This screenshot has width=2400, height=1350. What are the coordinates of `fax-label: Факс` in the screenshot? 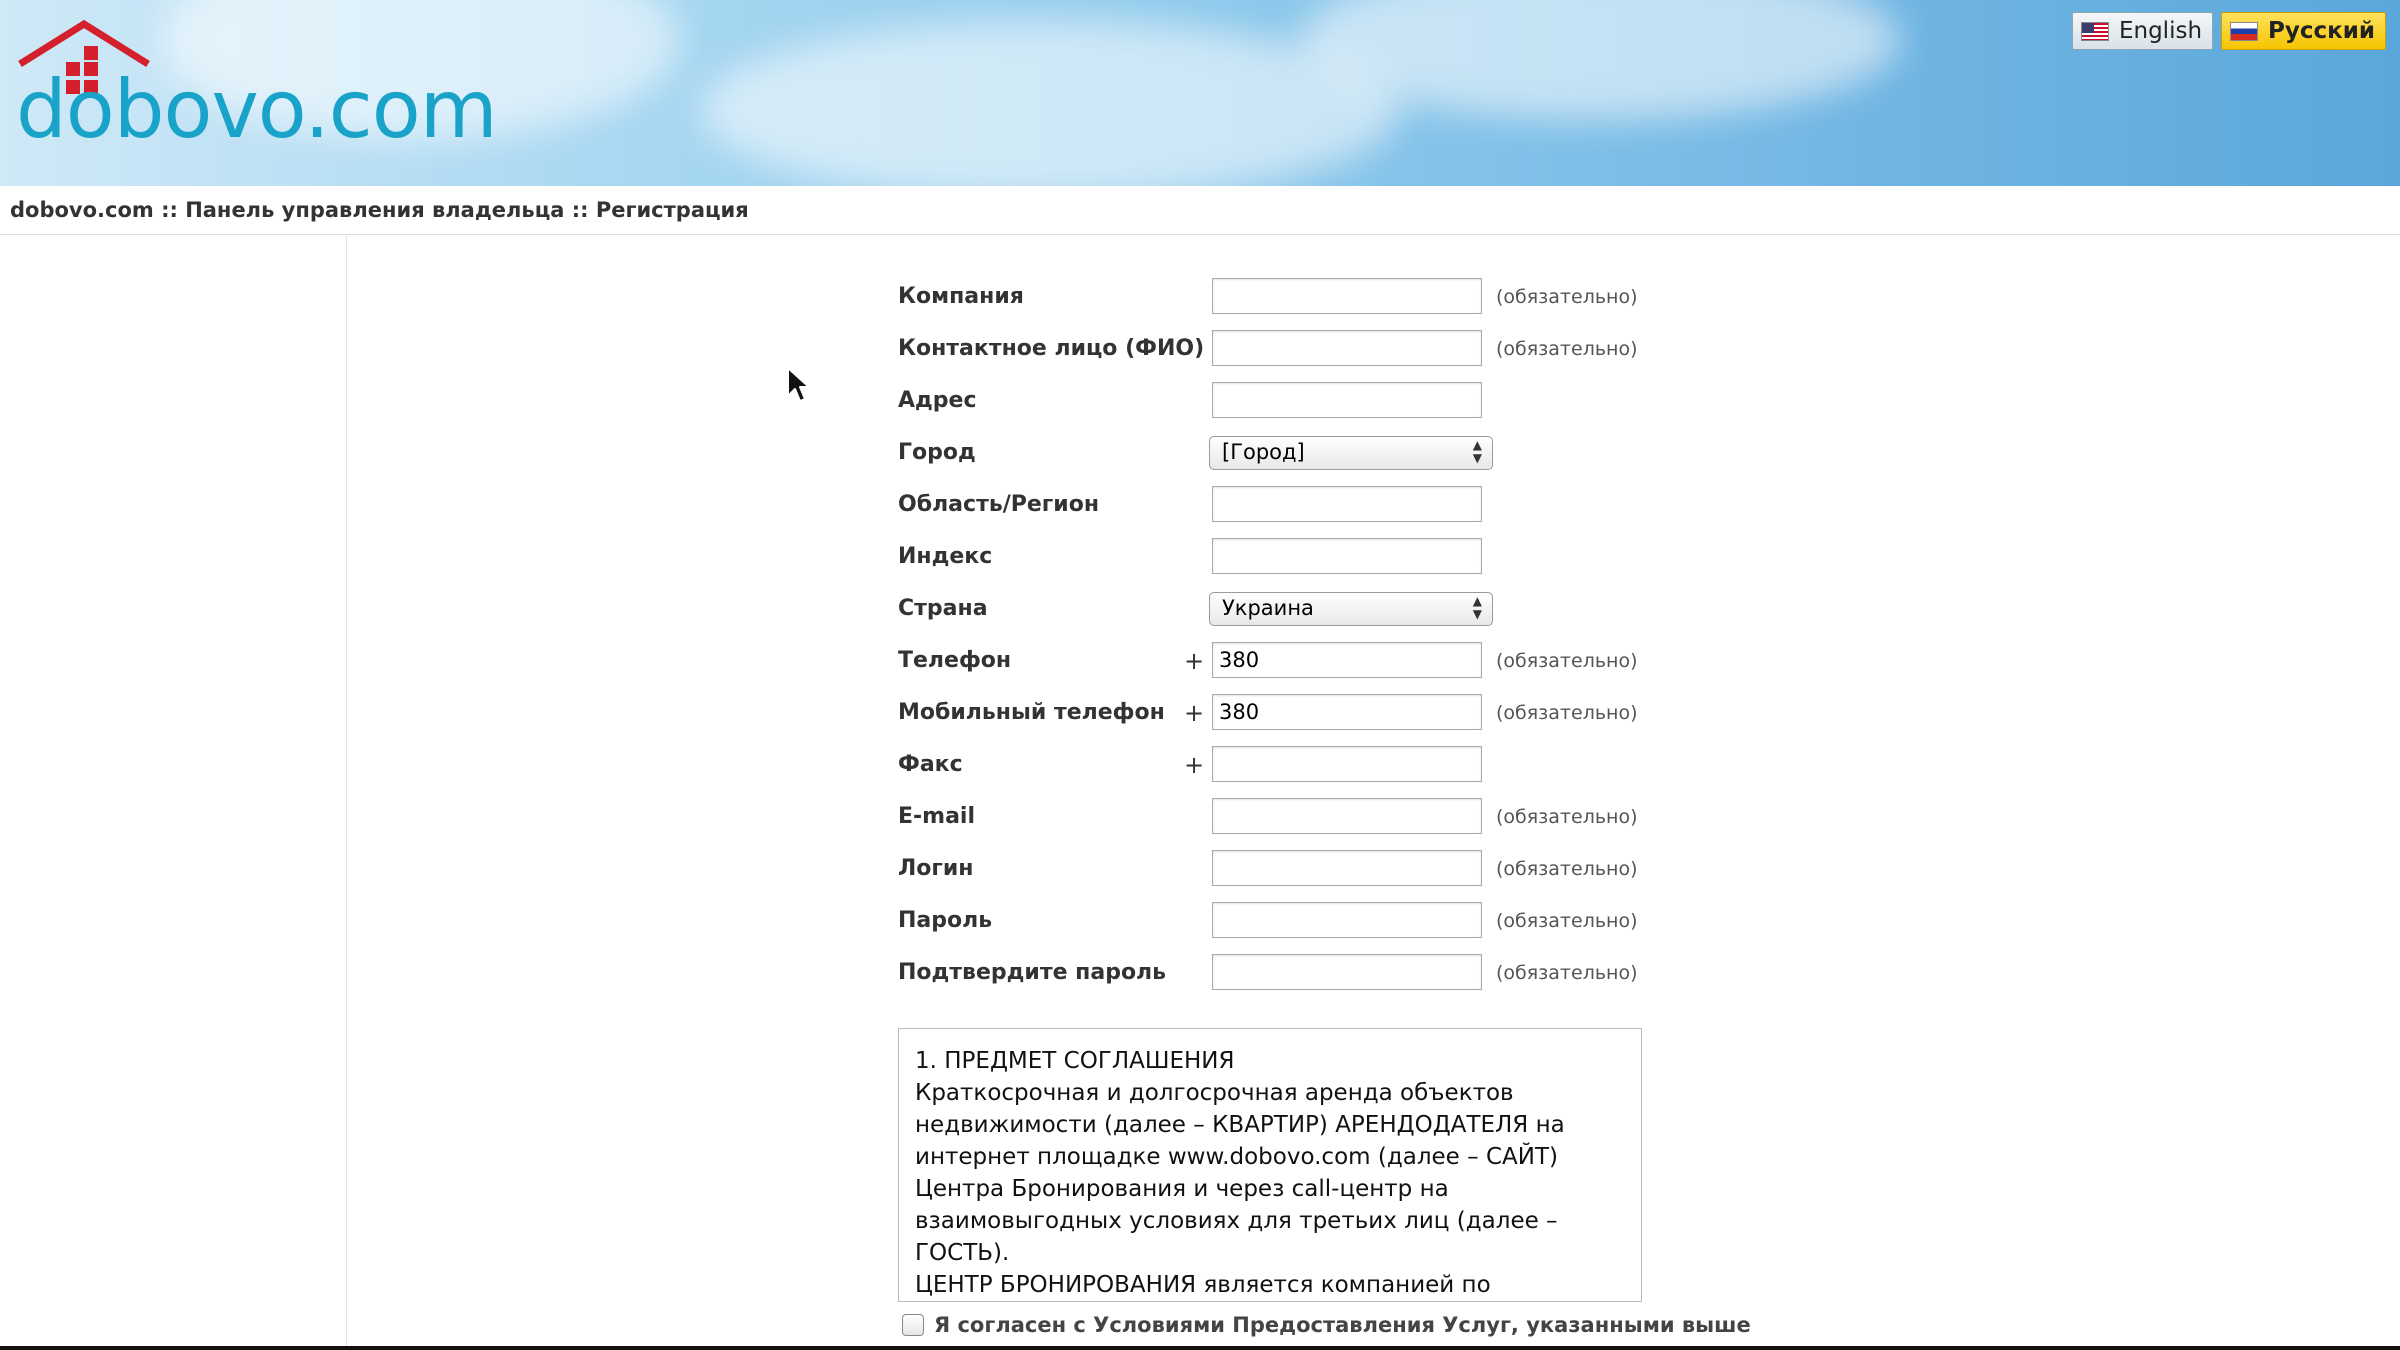 It's located at (930, 764).